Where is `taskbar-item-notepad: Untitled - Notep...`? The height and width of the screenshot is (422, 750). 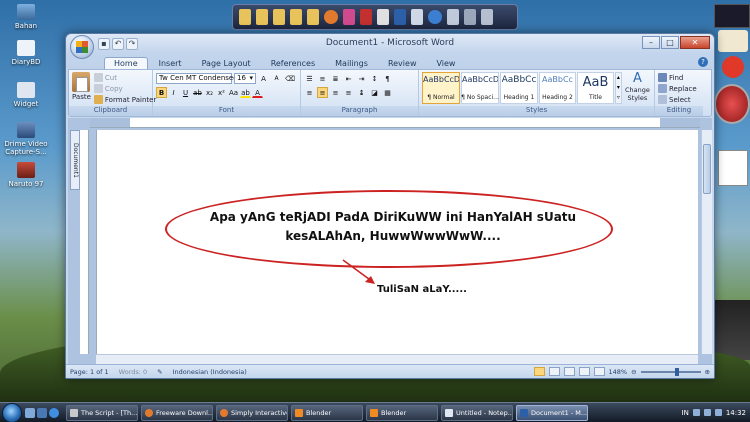 taskbar-item-notepad: Untitled - Notep... is located at coordinates (477, 412).